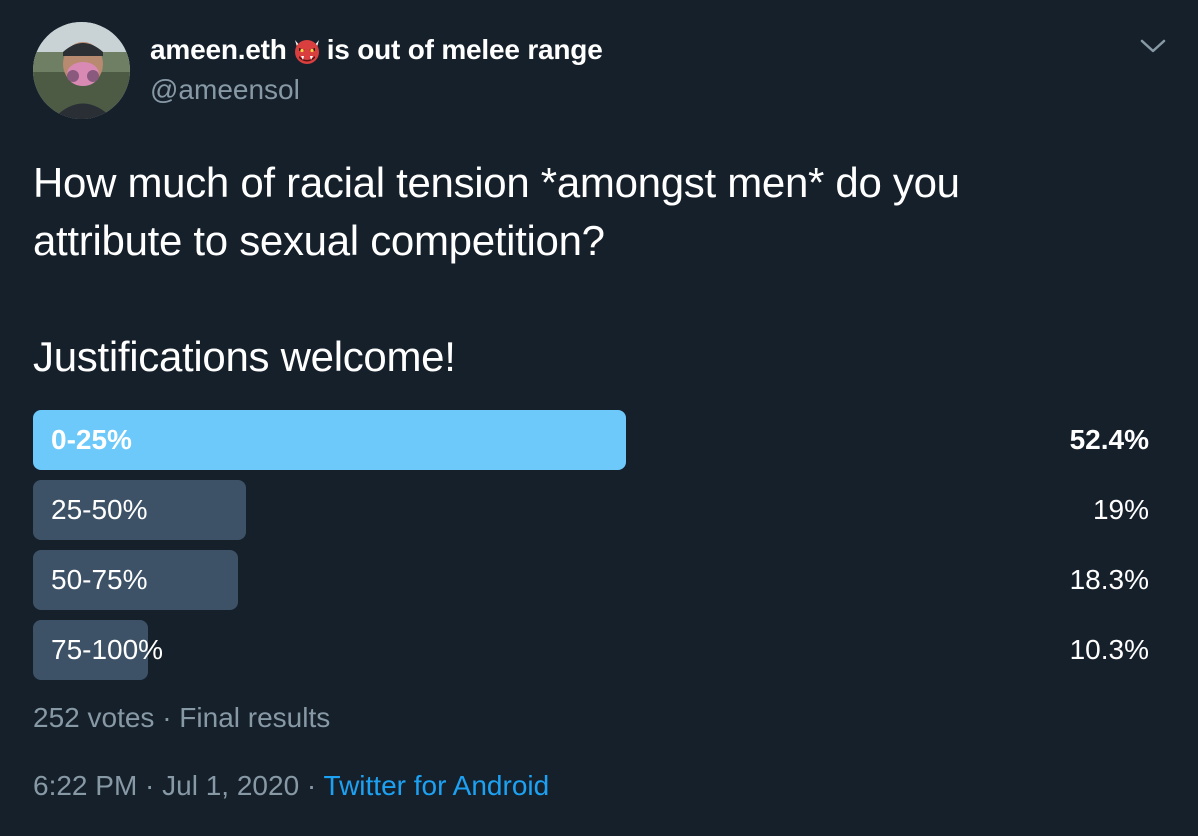 The width and height of the screenshot is (1198, 836). Describe the element at coordinates (99, 509) in the screenshot. I see `poll-option-label: 25-50%` at that location.